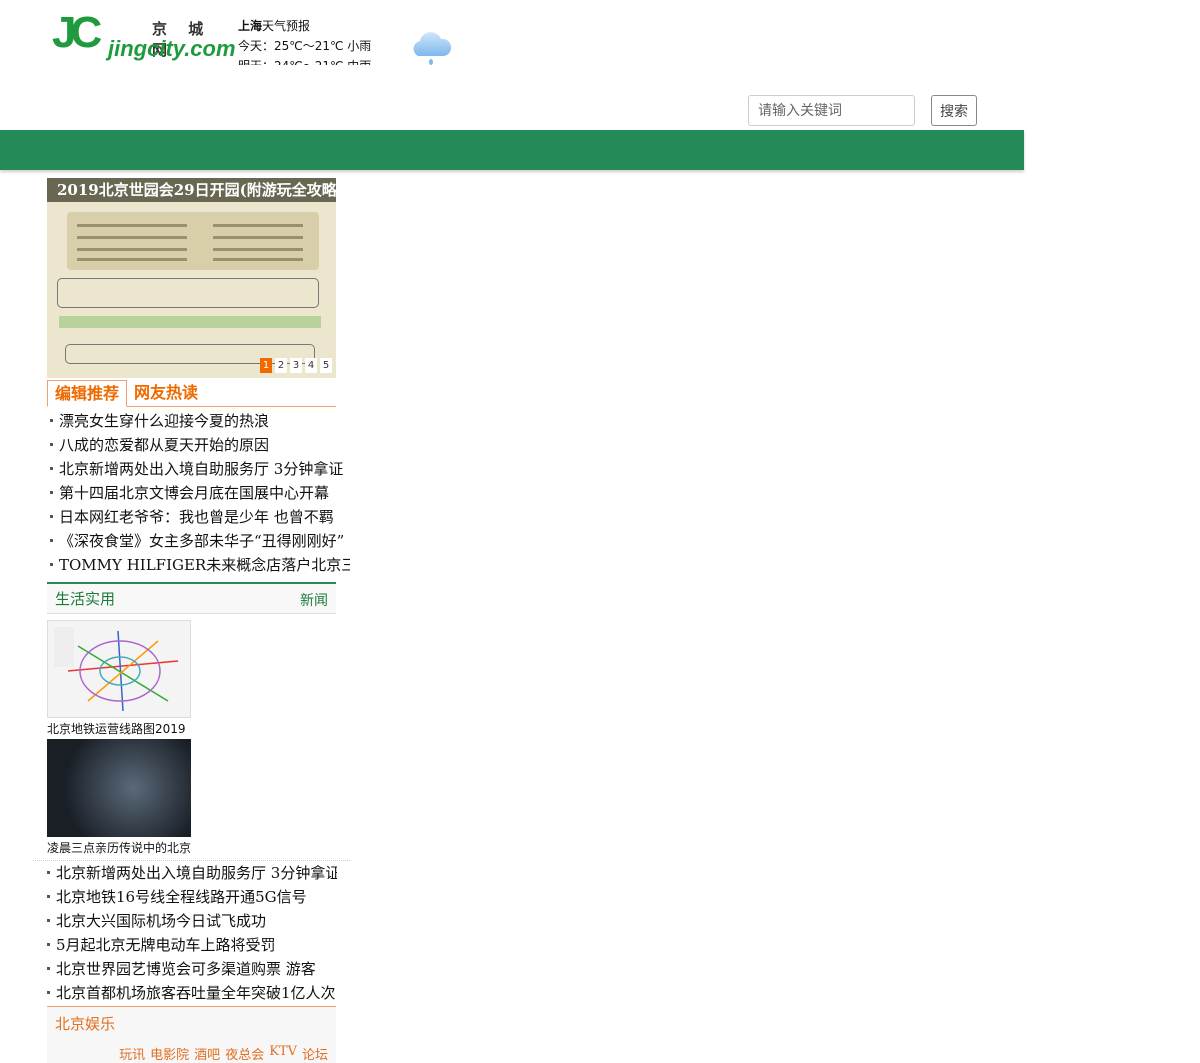  I want to click on tab-editor-picks: 编辑推荐, so click(87, 393).